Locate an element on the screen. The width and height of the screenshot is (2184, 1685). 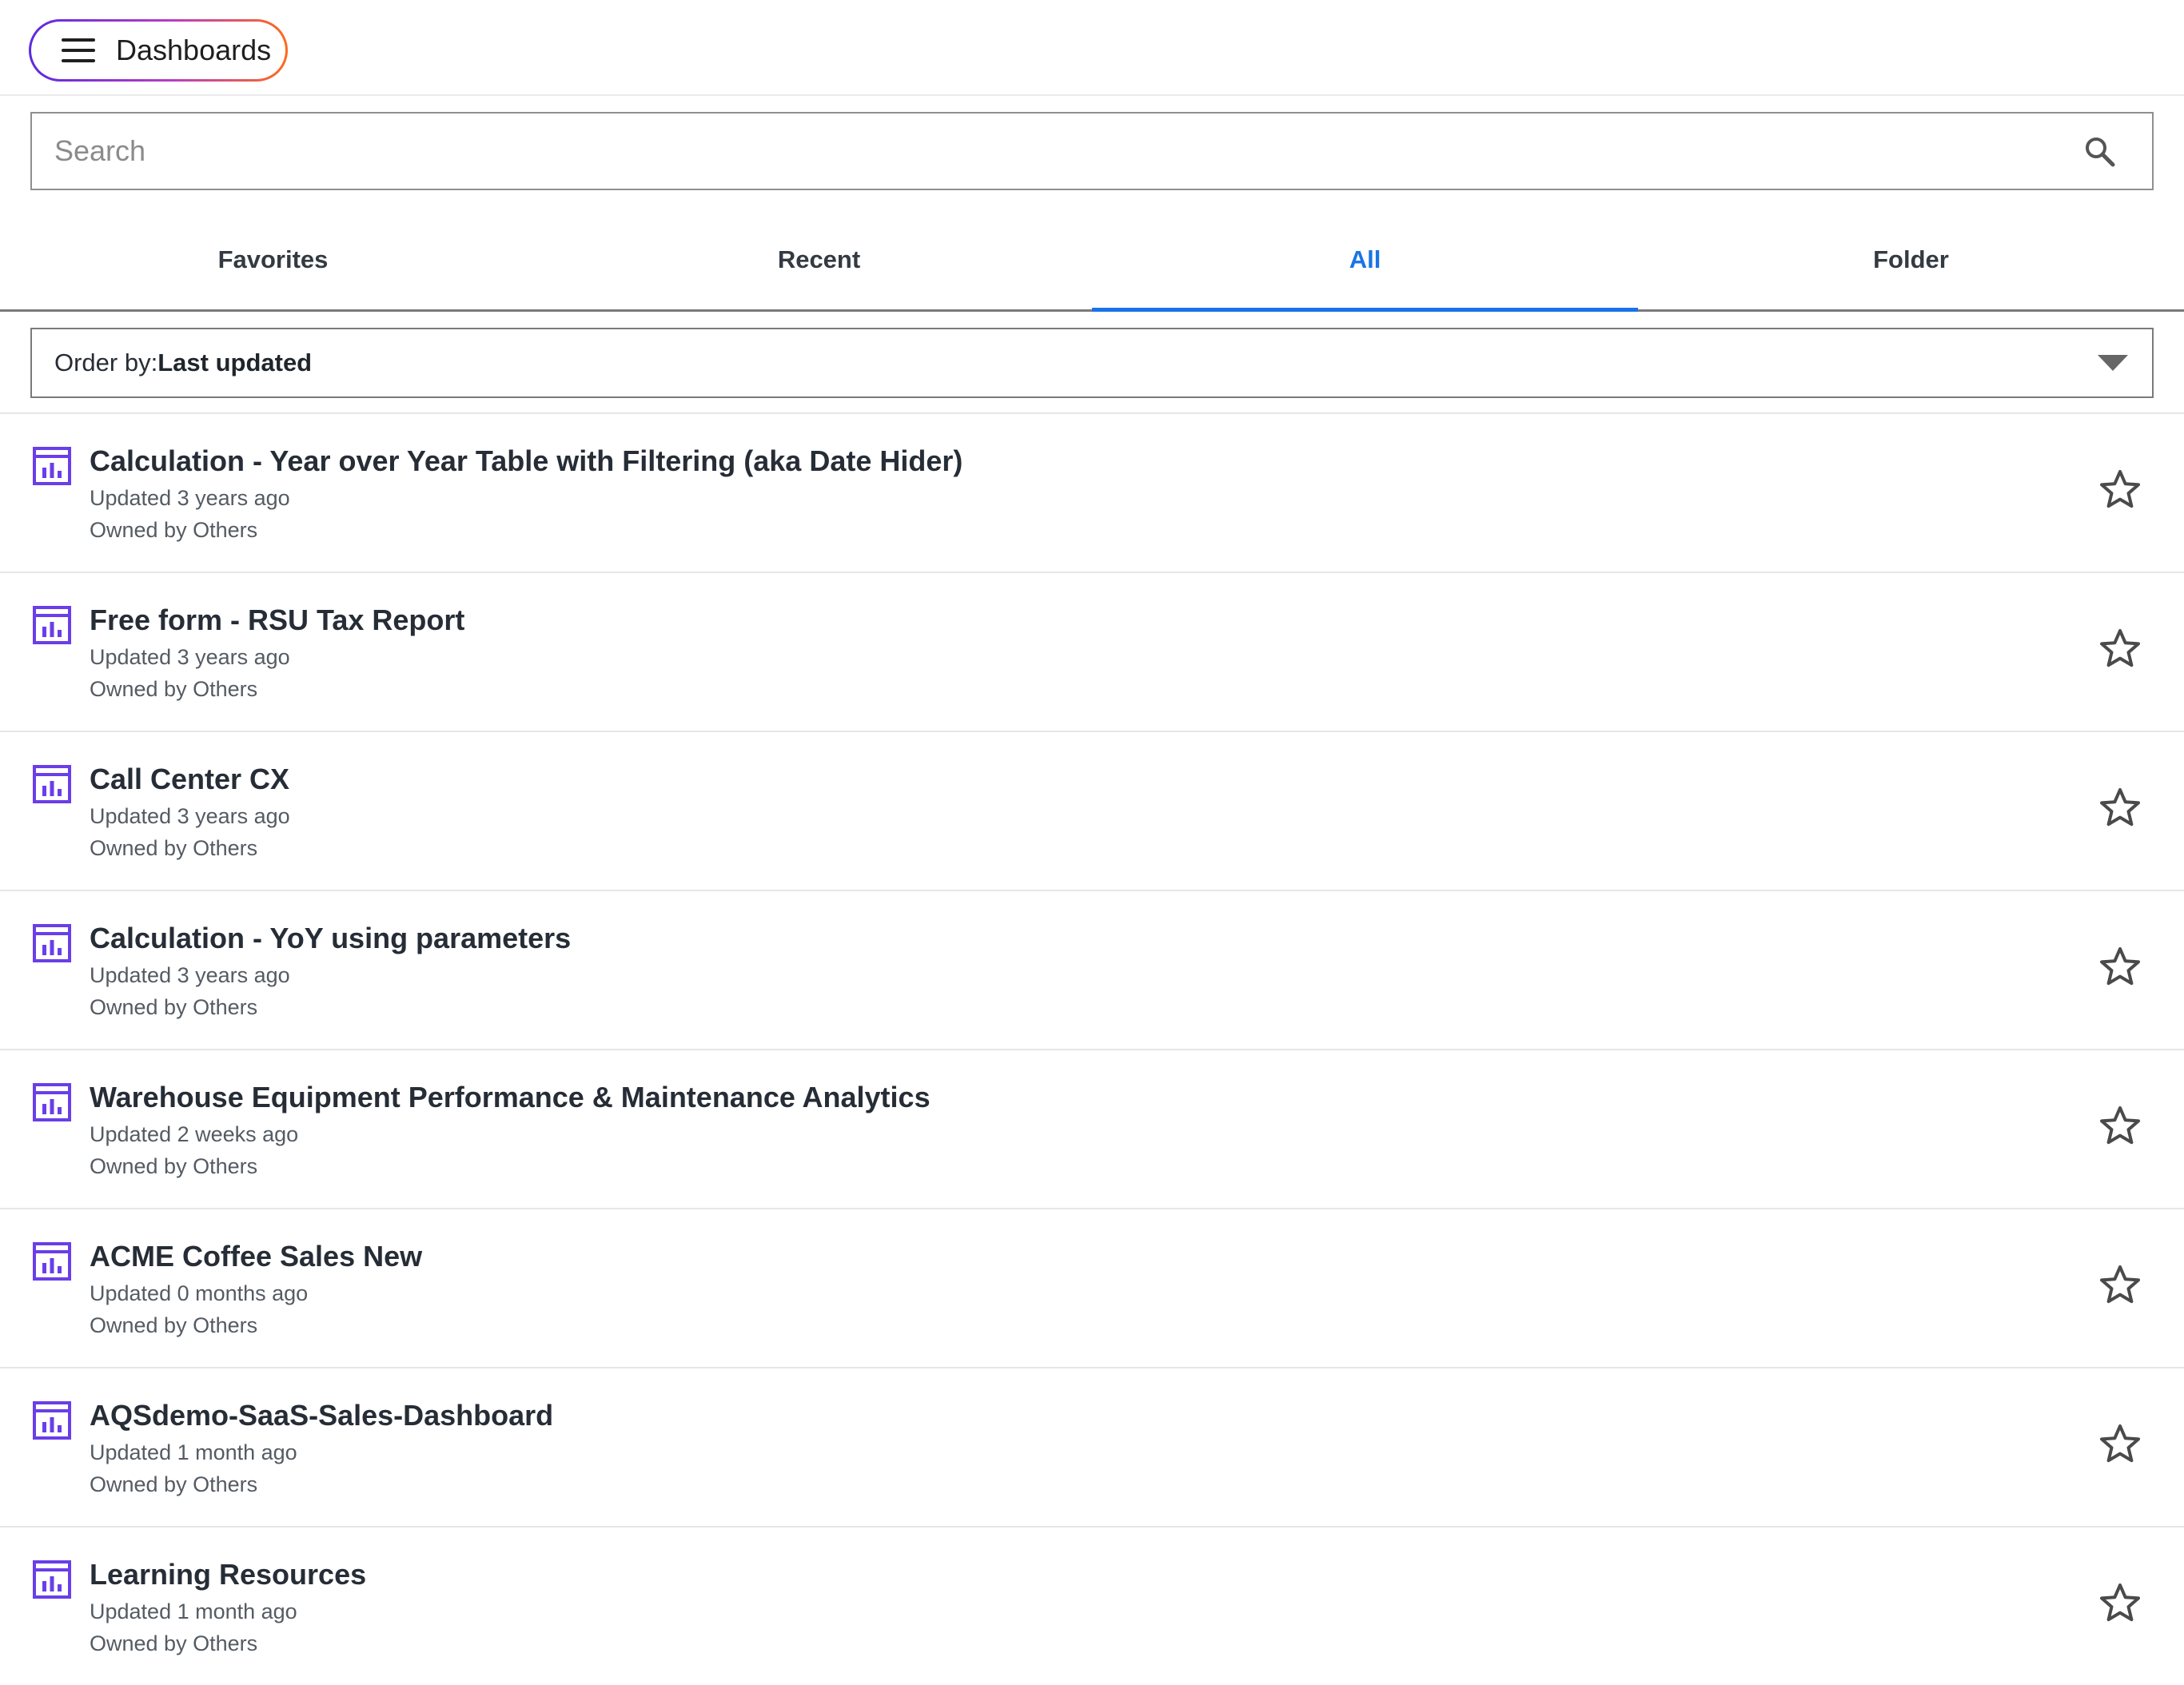
search-box is located at coordinates (1092, 151).